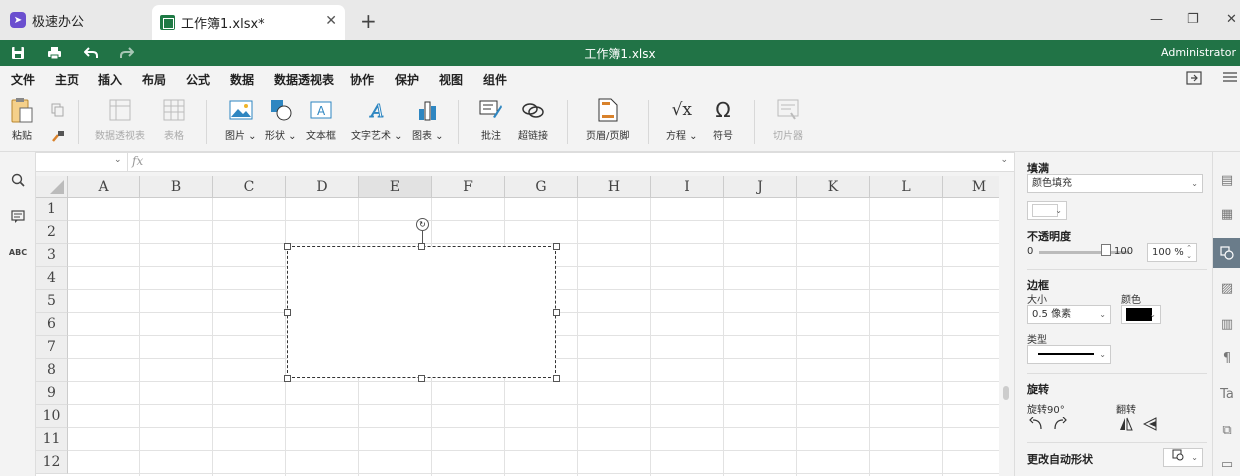 The image size is (1240, 476). What do you see at coordinates (52, 370) in the screenshot?
I see `row-header: 8` at bounding box center [52, 370].